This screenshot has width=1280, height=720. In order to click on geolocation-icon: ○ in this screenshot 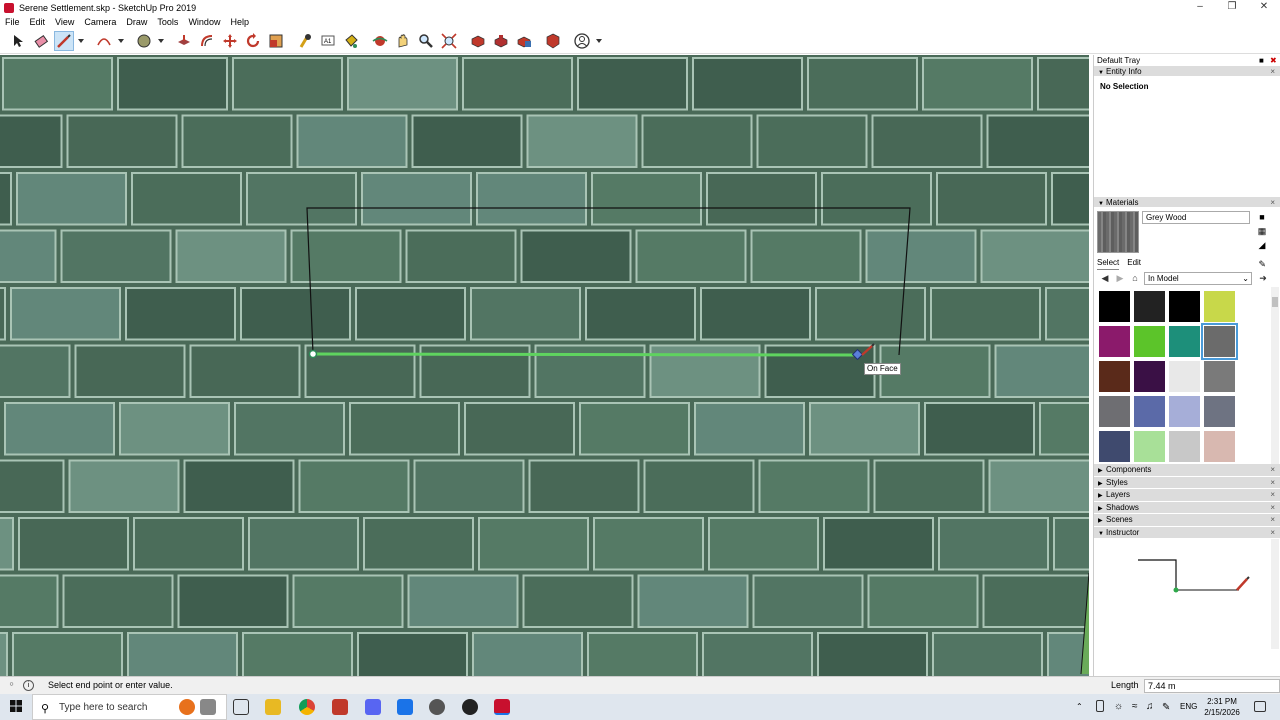, I will do `click(11, 685)`.